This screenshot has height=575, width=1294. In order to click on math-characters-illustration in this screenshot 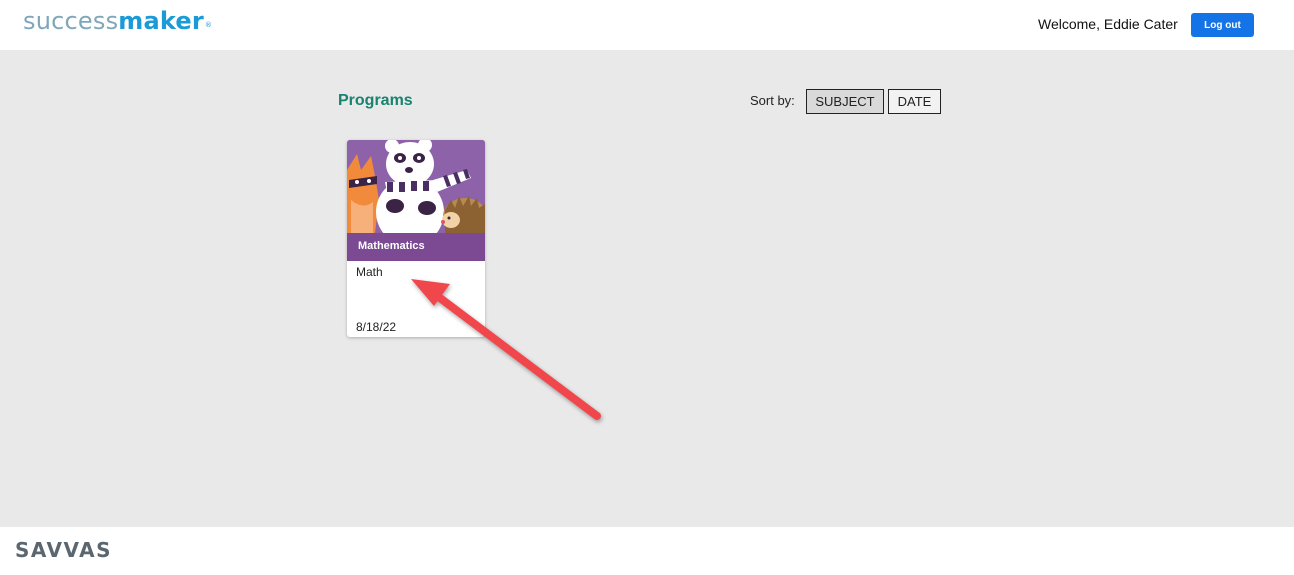, I will do `click(416, 193)`.